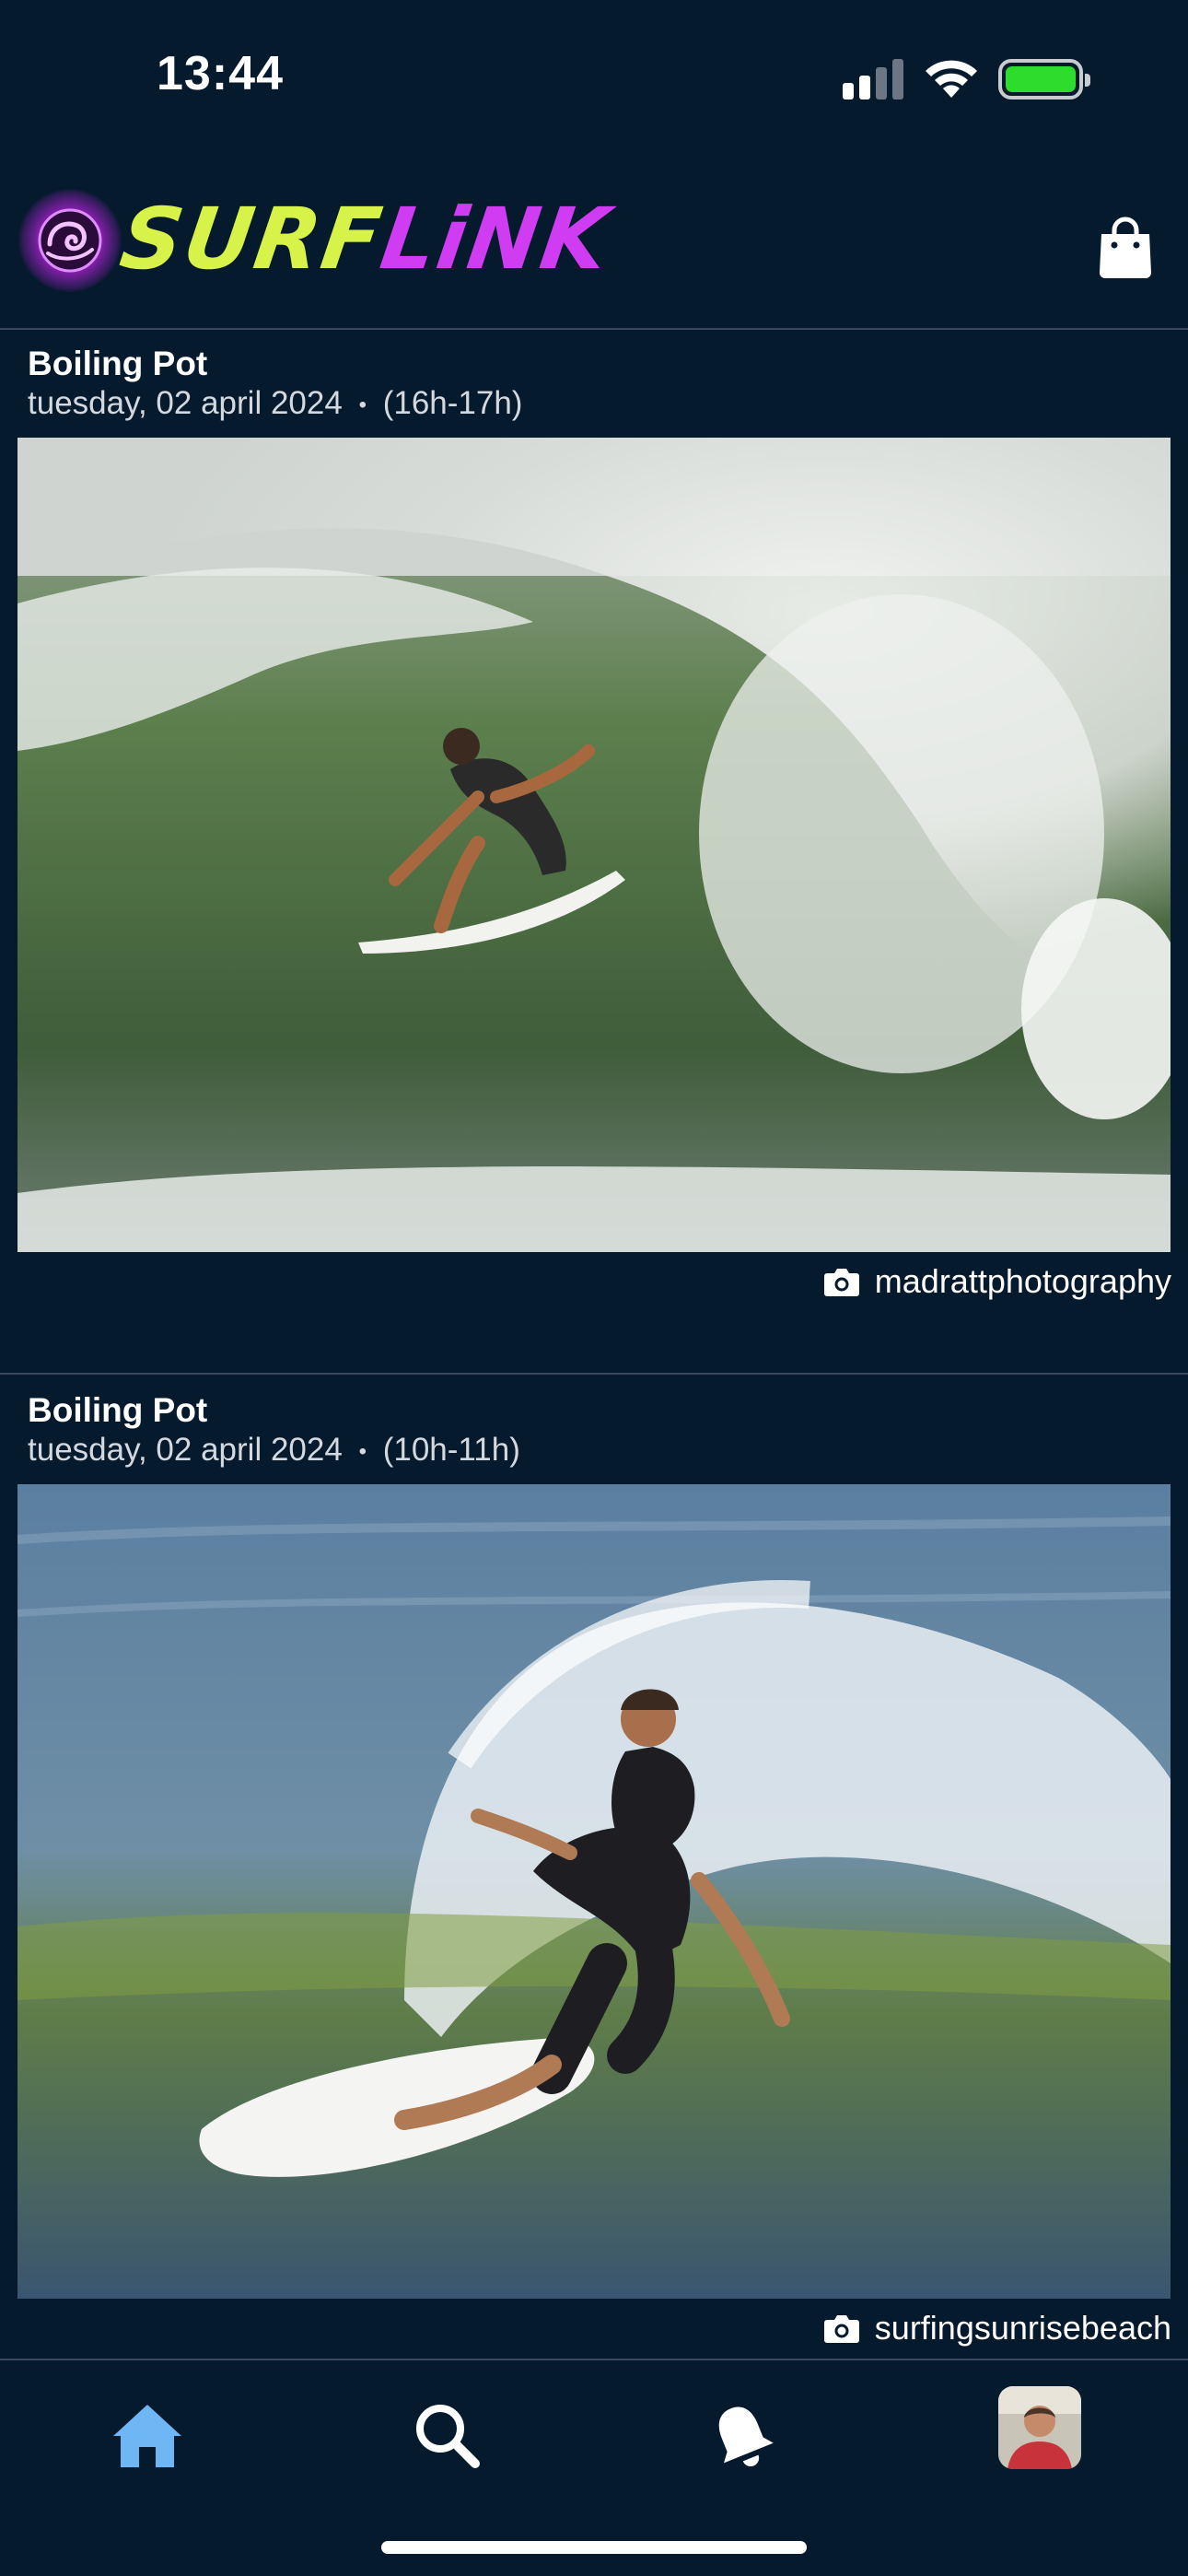 This screenshot has height=2576, width=1188. I want to click on photo-credit: surfingsunrisebeach, so click(997, 2328).